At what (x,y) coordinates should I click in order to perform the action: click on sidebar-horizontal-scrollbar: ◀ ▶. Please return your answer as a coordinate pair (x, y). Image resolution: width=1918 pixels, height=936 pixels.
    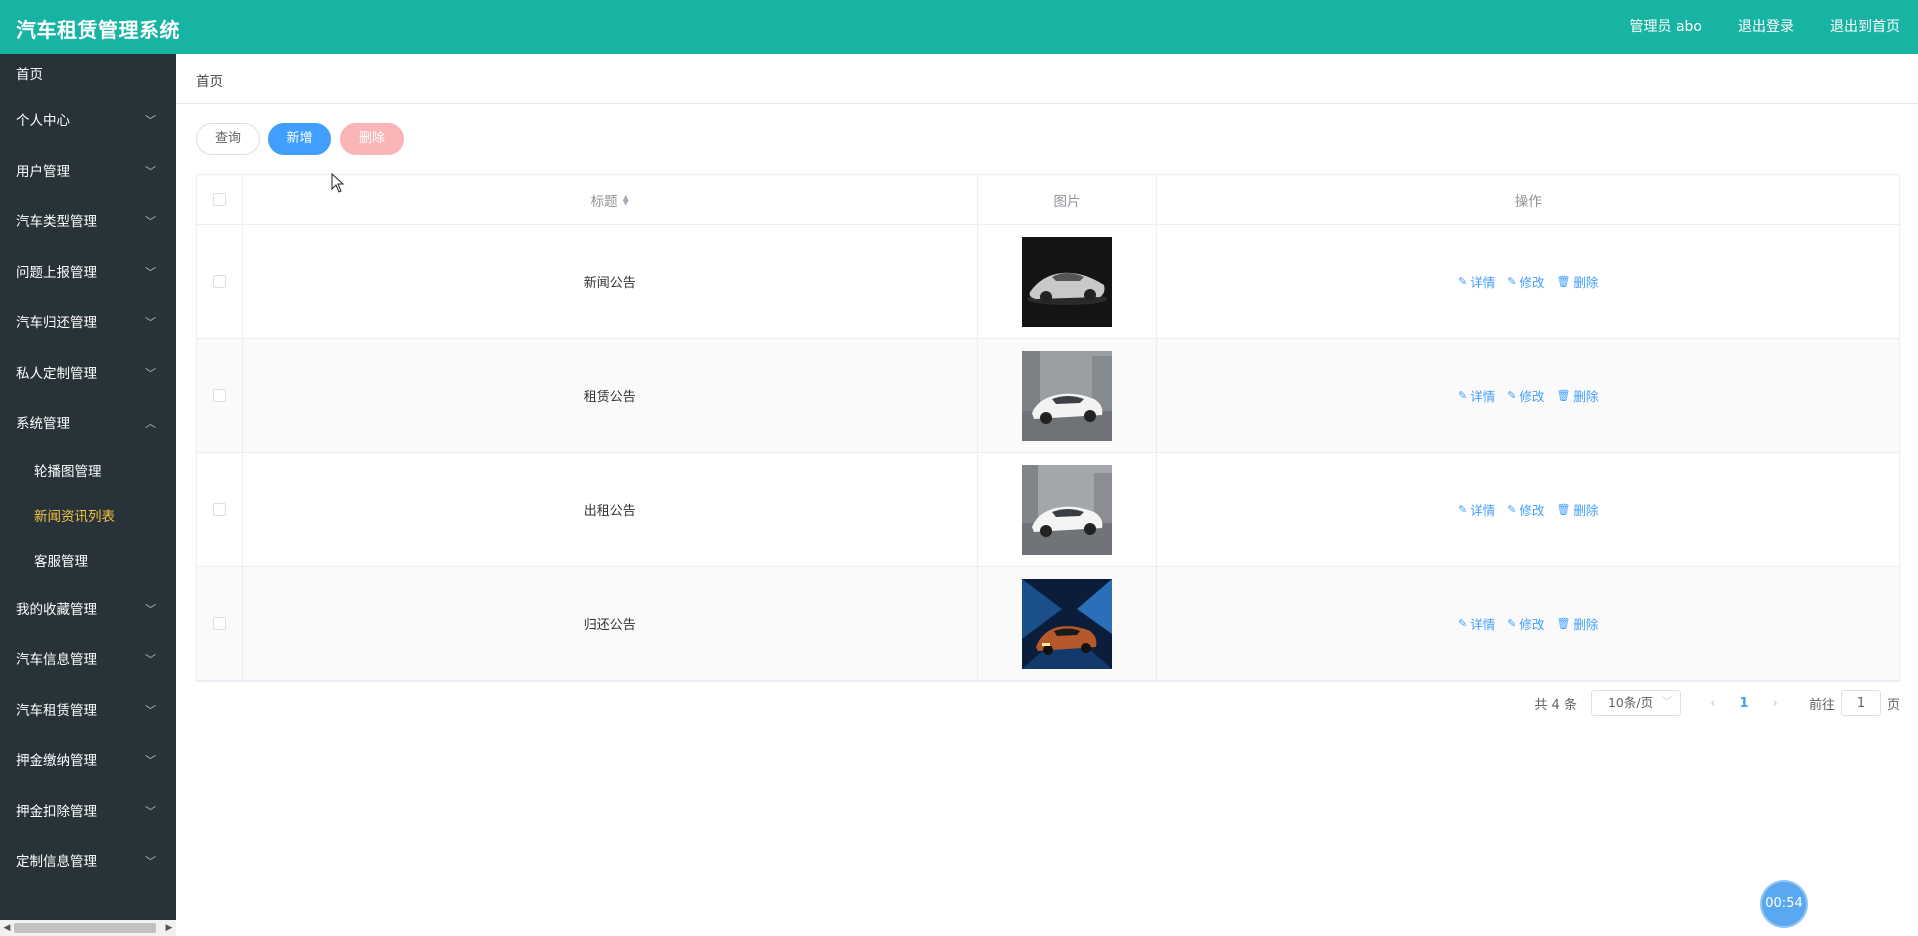
    Looking at the image, I should click on (88, 928).